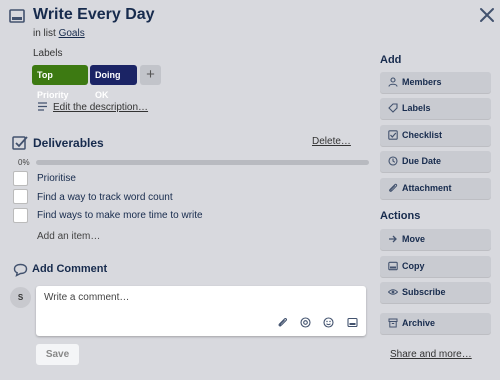  I want to click on checklist-item-text: Find ways to make more time to write, so click(120, 215).